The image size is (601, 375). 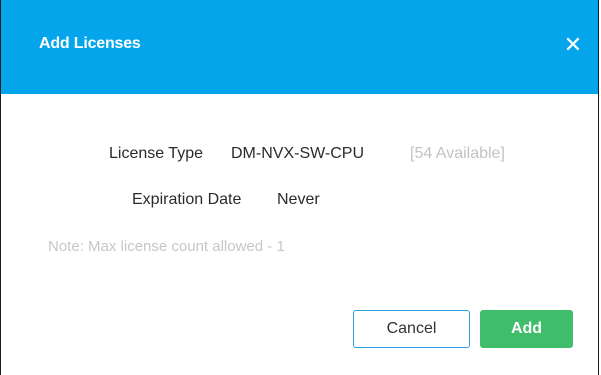 I want to click on license-type-value: DM-NVX-SW-CPU, so click(x=298, y=153).